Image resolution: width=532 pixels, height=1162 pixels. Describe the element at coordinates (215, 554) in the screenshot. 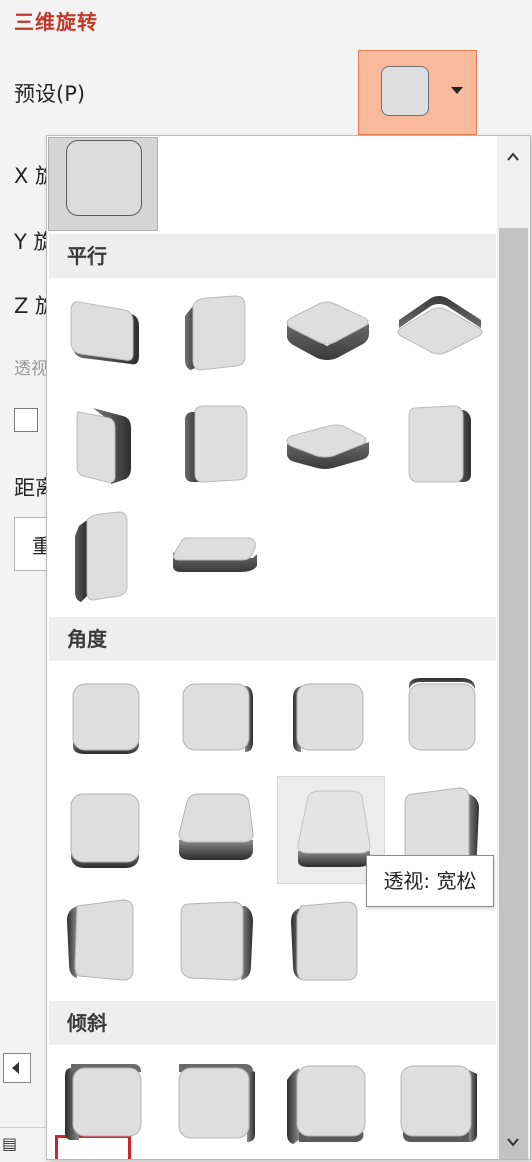

I see `preset-p10-icon` at that location.